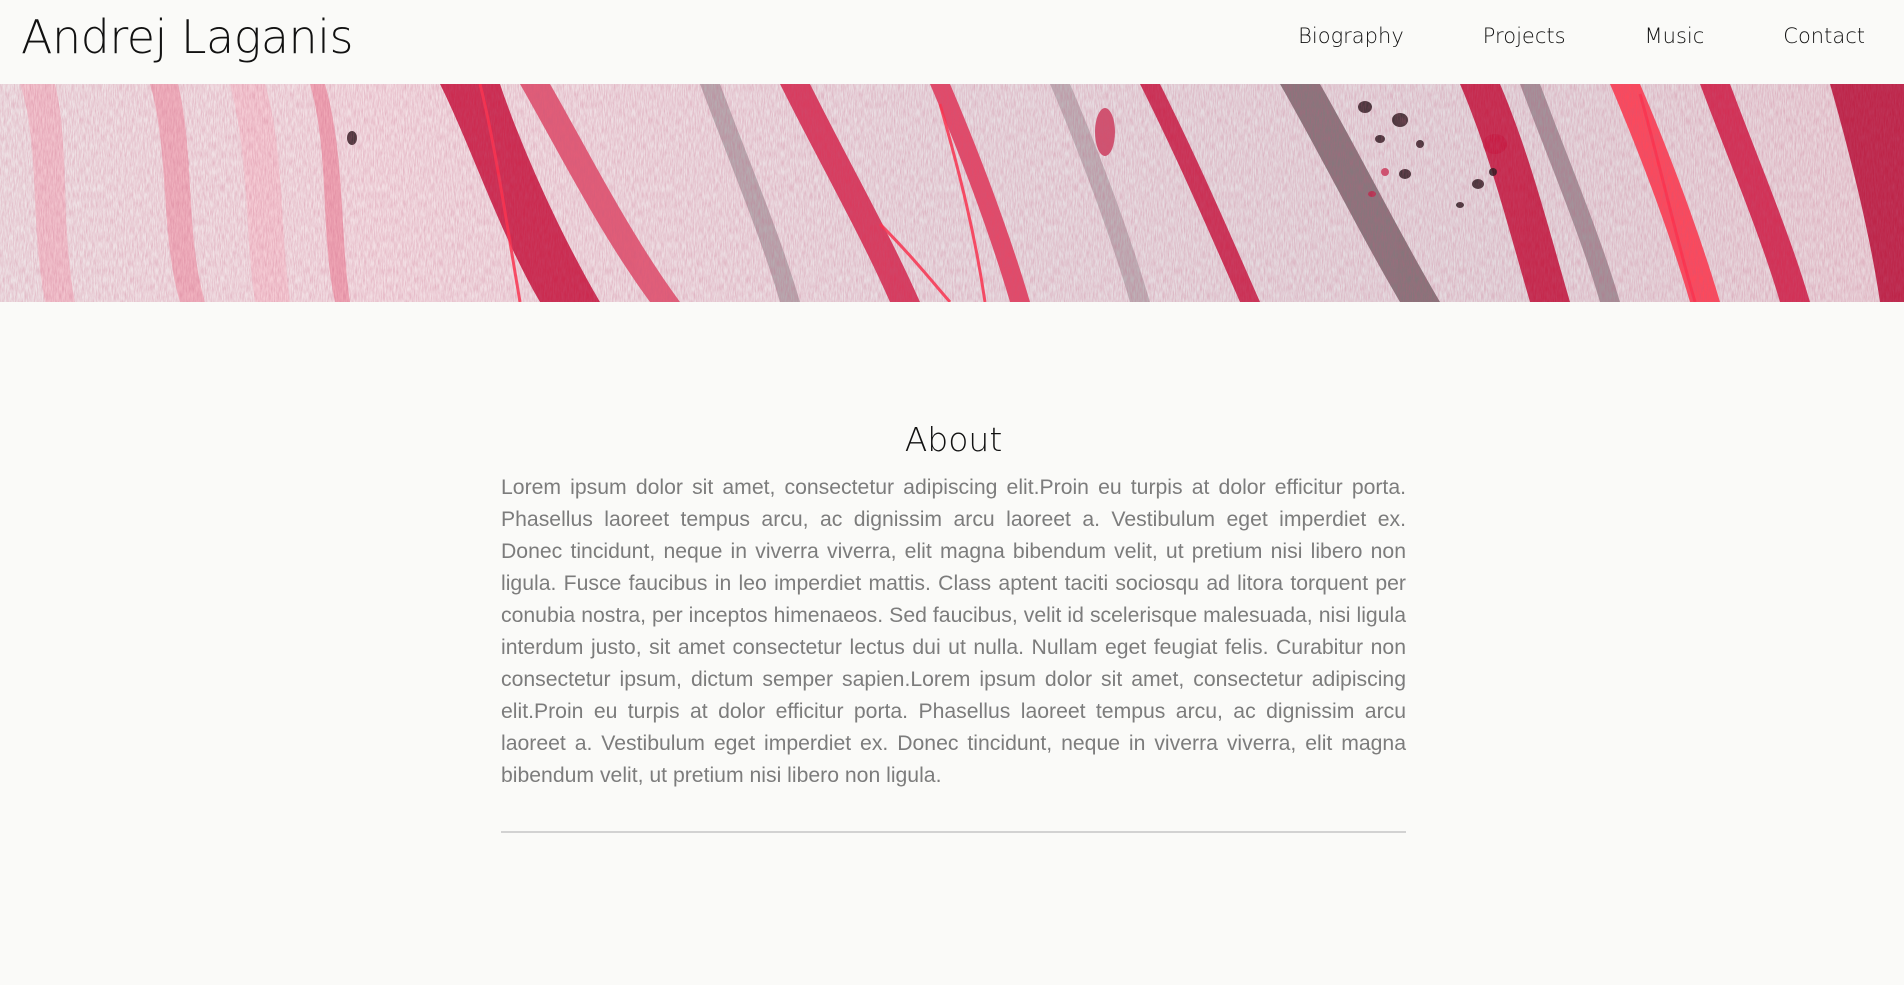 This screenshot has height=985, width=1904. I want to click on section-divider, so click(953, 832).